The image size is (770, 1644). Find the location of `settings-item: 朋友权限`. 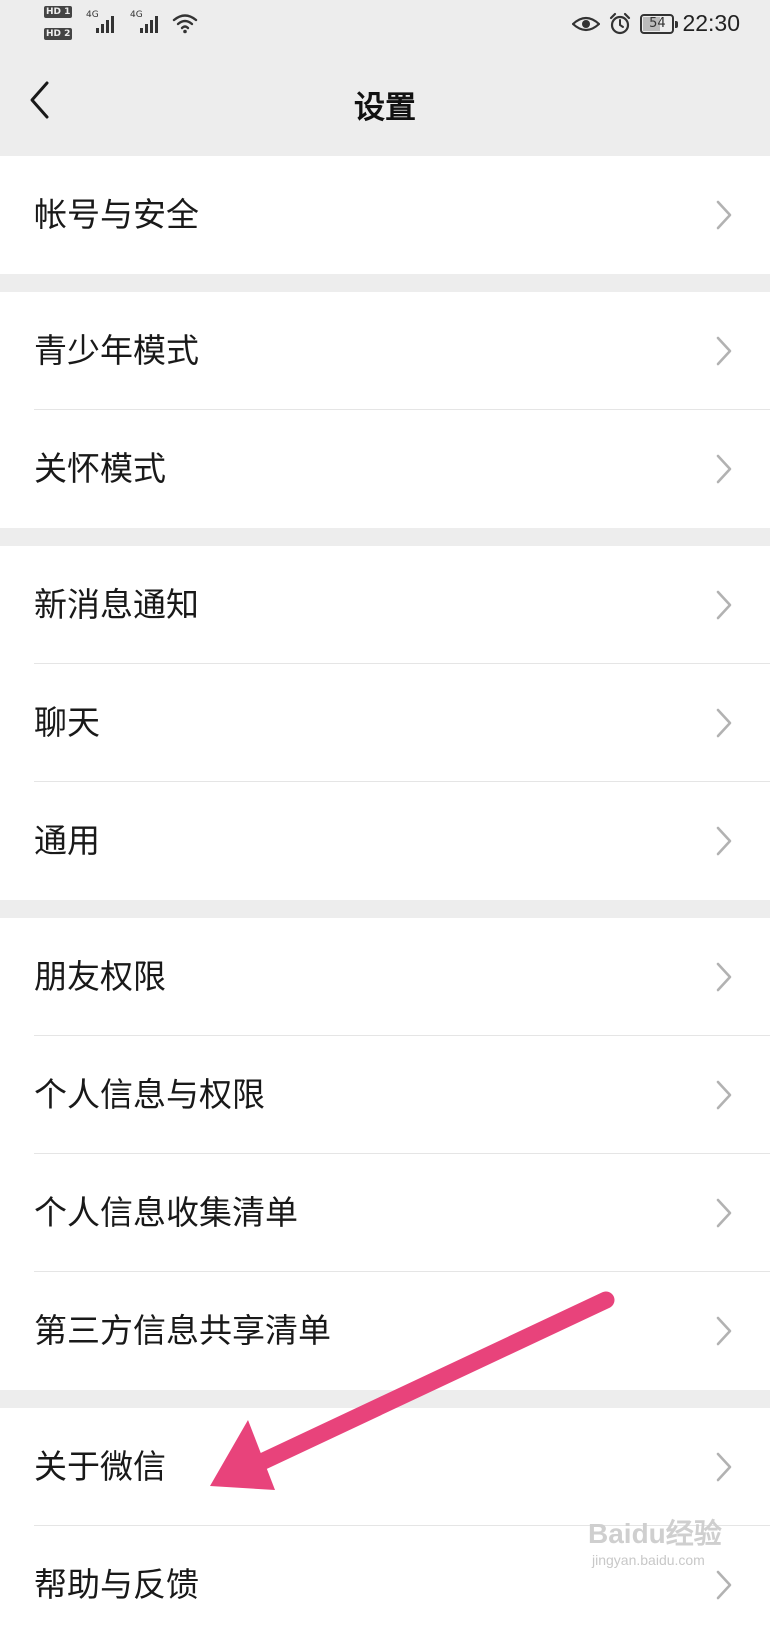

settings-item: 朋友权限 is located at coordinates (385, 977).